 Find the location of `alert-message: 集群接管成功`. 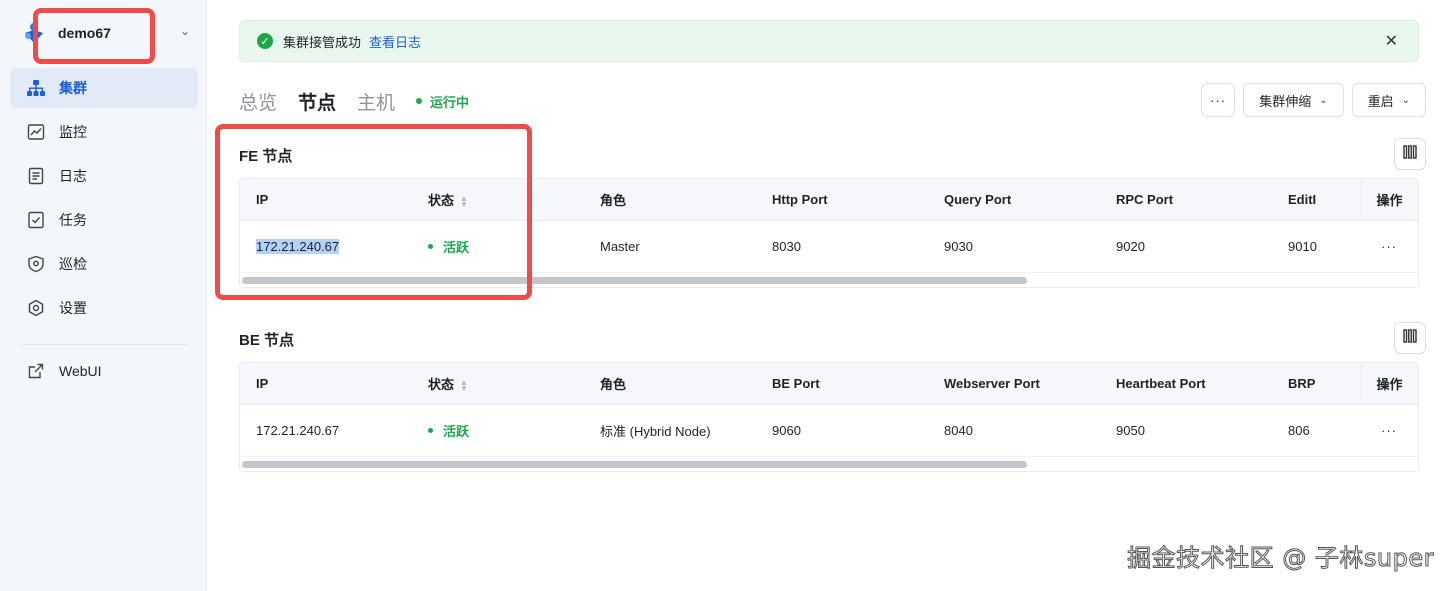

alert-message: 集群接管成功 is located at coordinates (322, 42).